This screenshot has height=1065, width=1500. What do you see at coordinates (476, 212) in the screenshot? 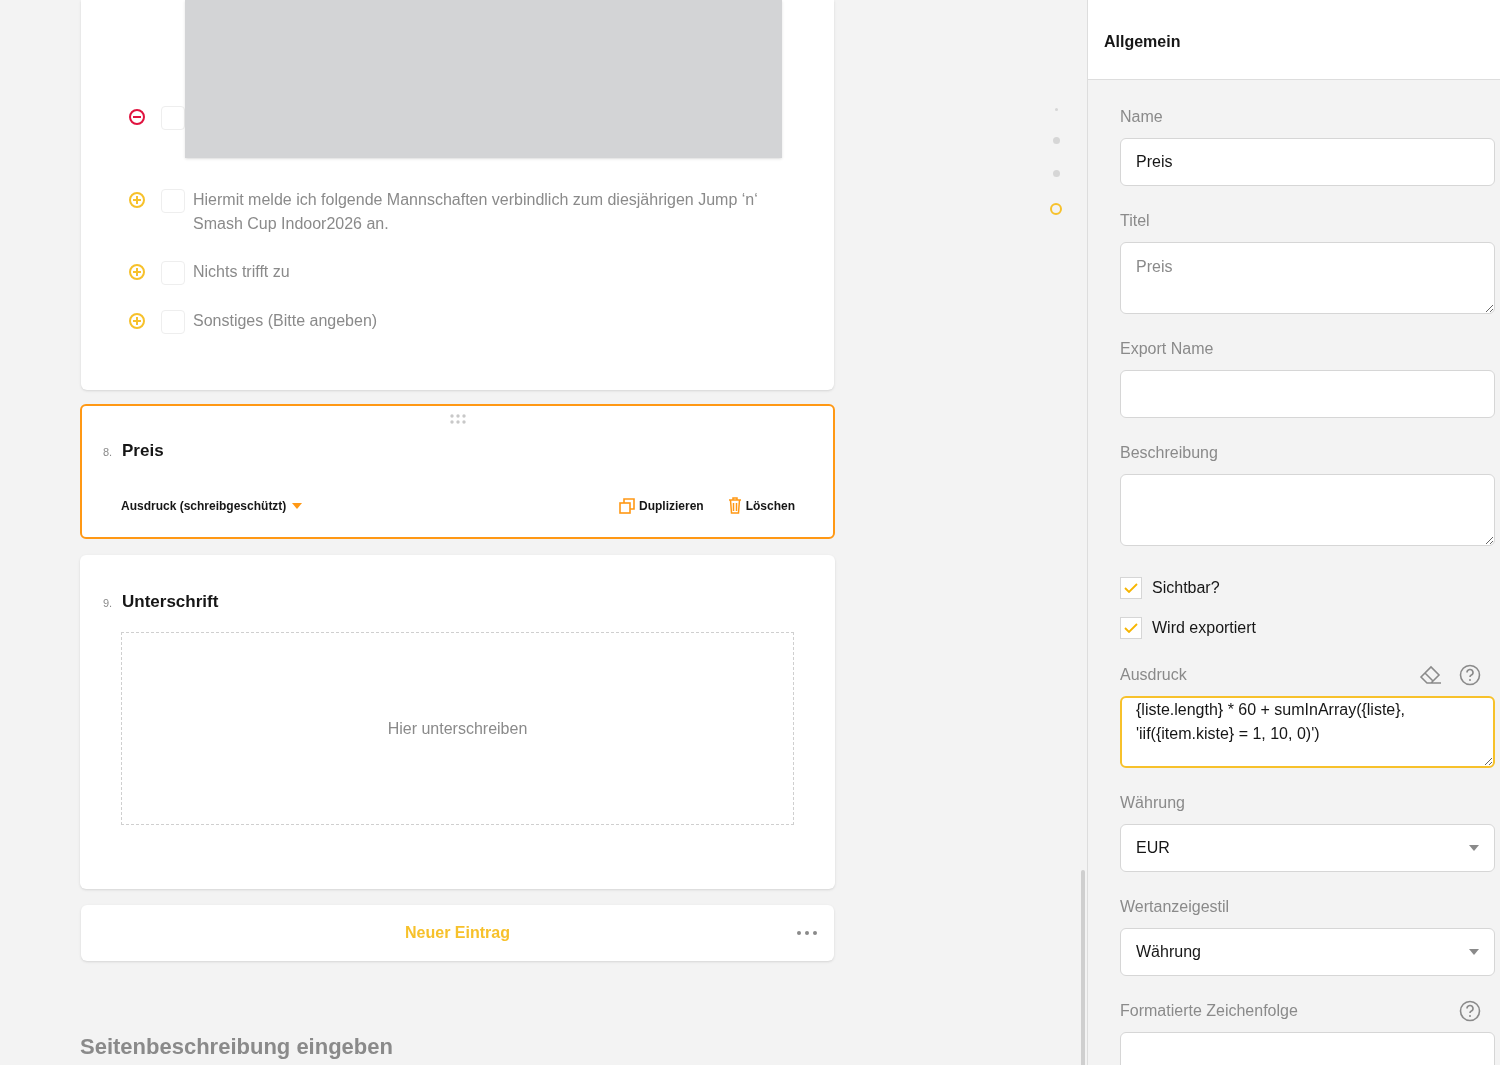
I see `choice-label: Hiermit melde ich folgende Mannschaften verbindlich zum diesjährigen Jump ‘n‘ Smash Cup Indoor2026 an.` at bounding box center [476, 212].